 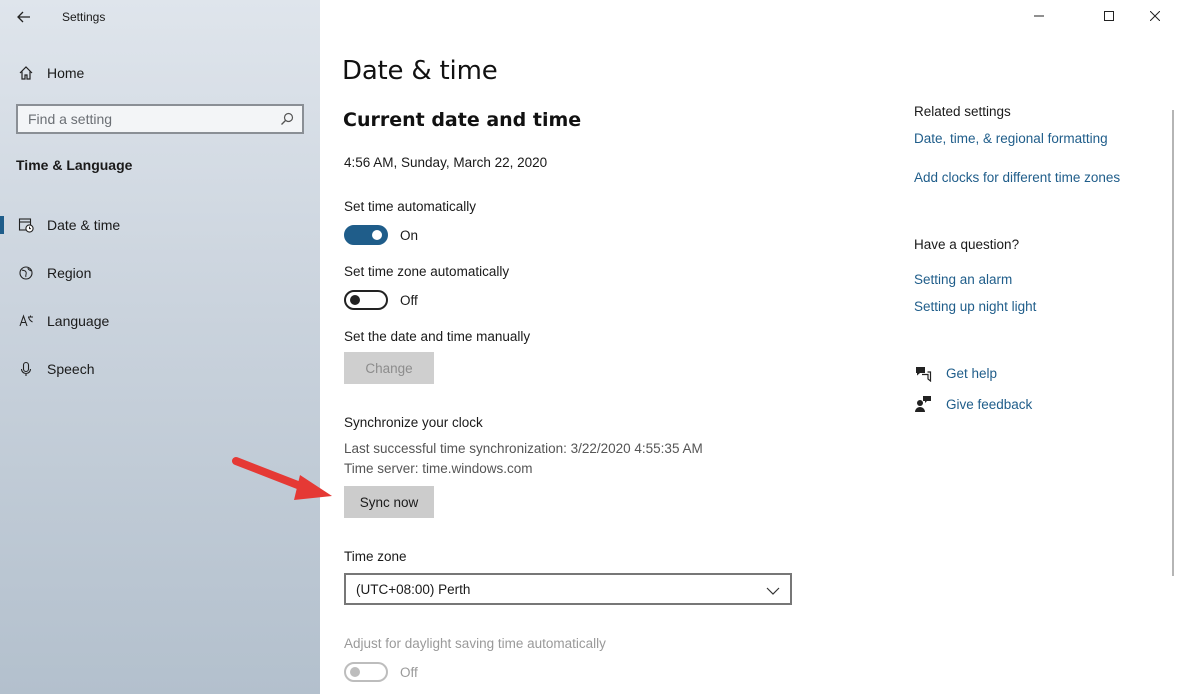 I want to click on have-question-heading: Have a question?, so click(x=967, y=244).